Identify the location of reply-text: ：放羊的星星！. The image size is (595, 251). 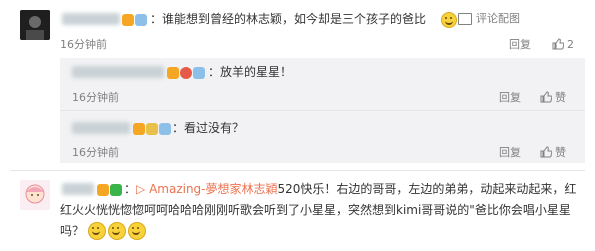
(250, 72).